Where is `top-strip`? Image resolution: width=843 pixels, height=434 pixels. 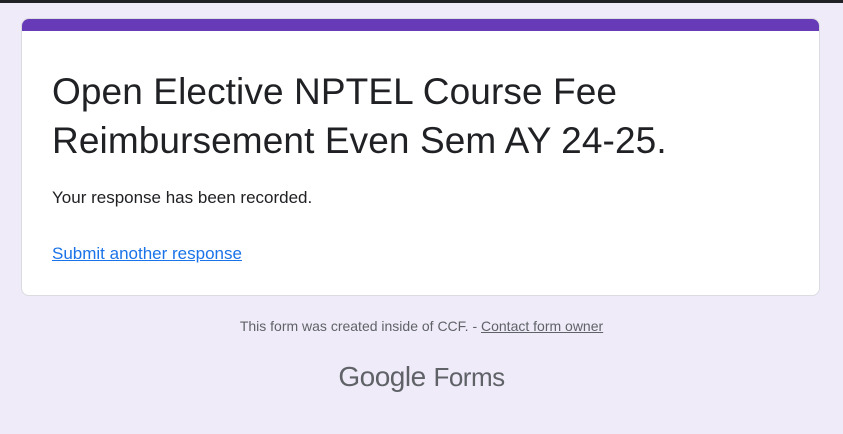 top-strip is located at coordinates (421, 1).